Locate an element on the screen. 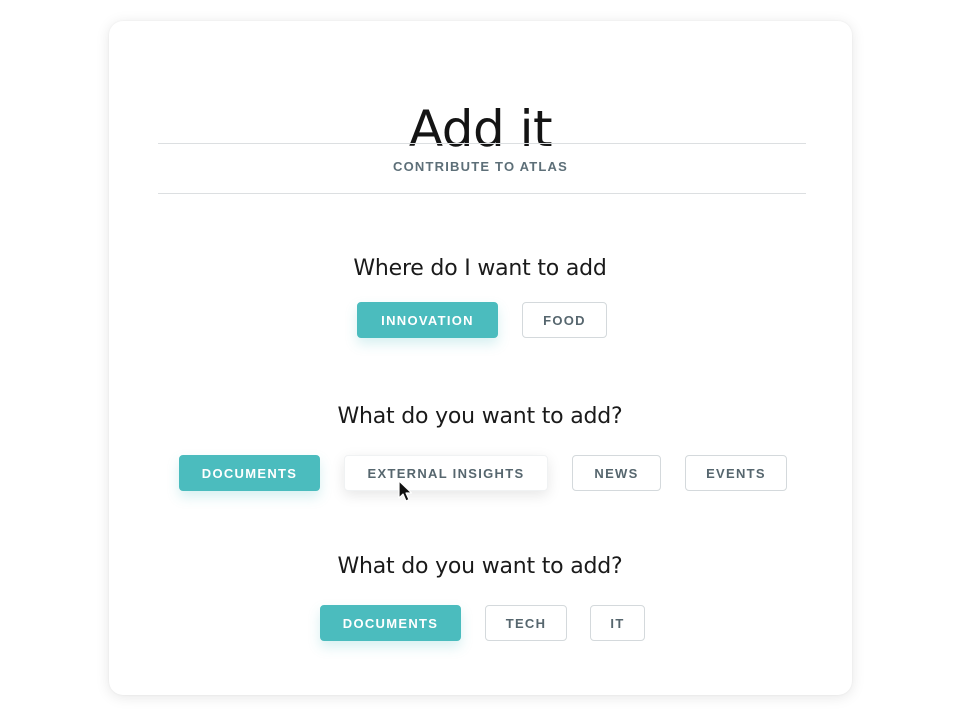 The image size is (960, 716). section-heading-what-category: What do you want to add? is located at coordinates (480, 566).